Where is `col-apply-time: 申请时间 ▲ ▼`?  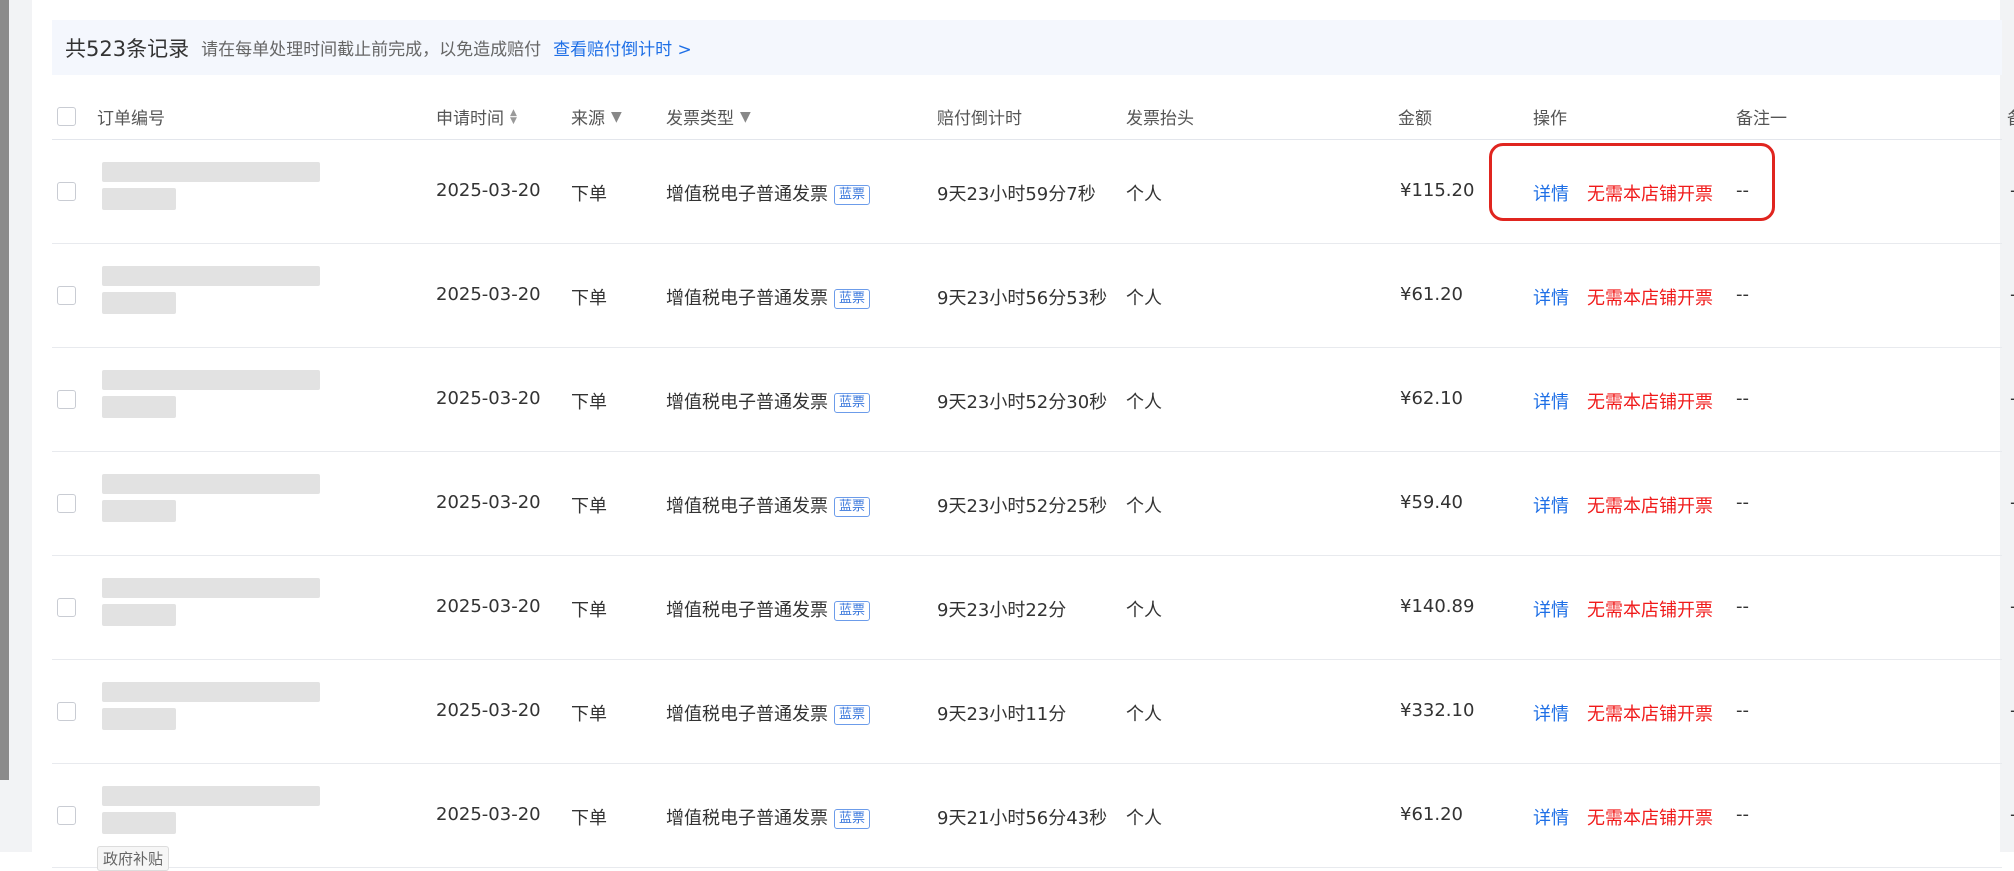 col-apply-time: 申请时间 ▲ ▼ is located at coordinates (476, 116).